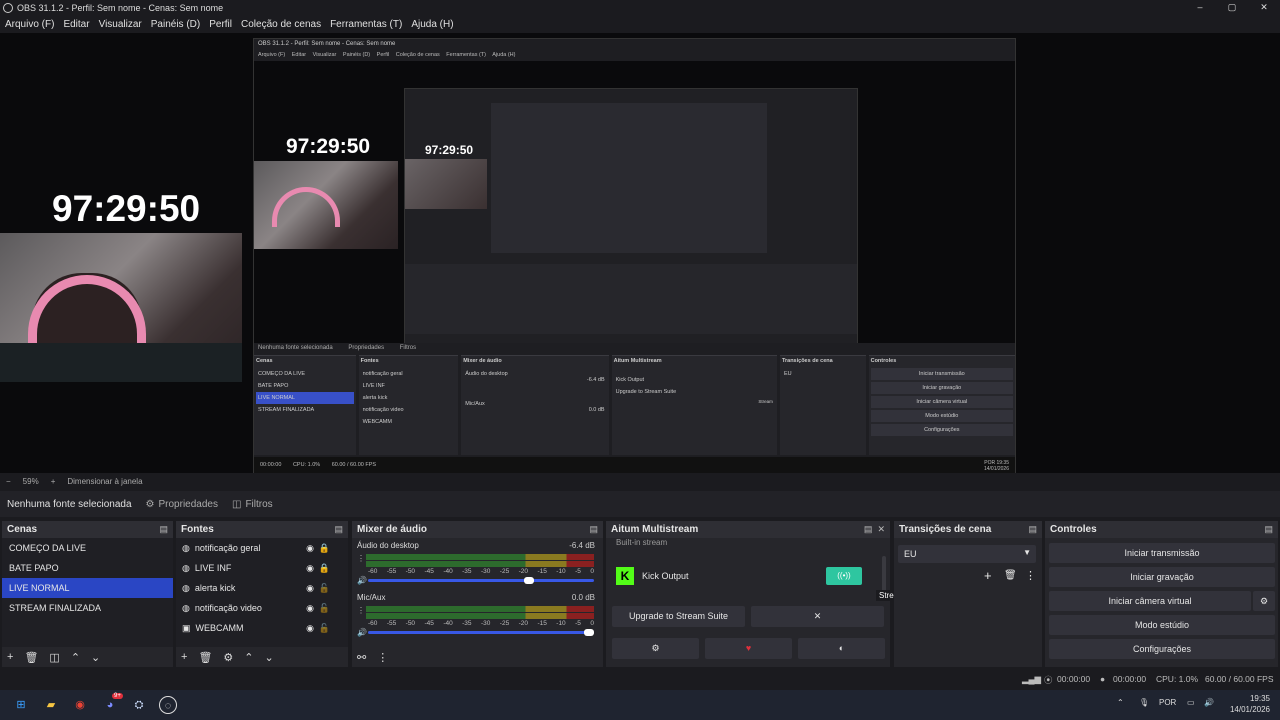 This screenshot has width=1280, height=720. I want to click on maximize-button: ▢, so click(1232, 7).